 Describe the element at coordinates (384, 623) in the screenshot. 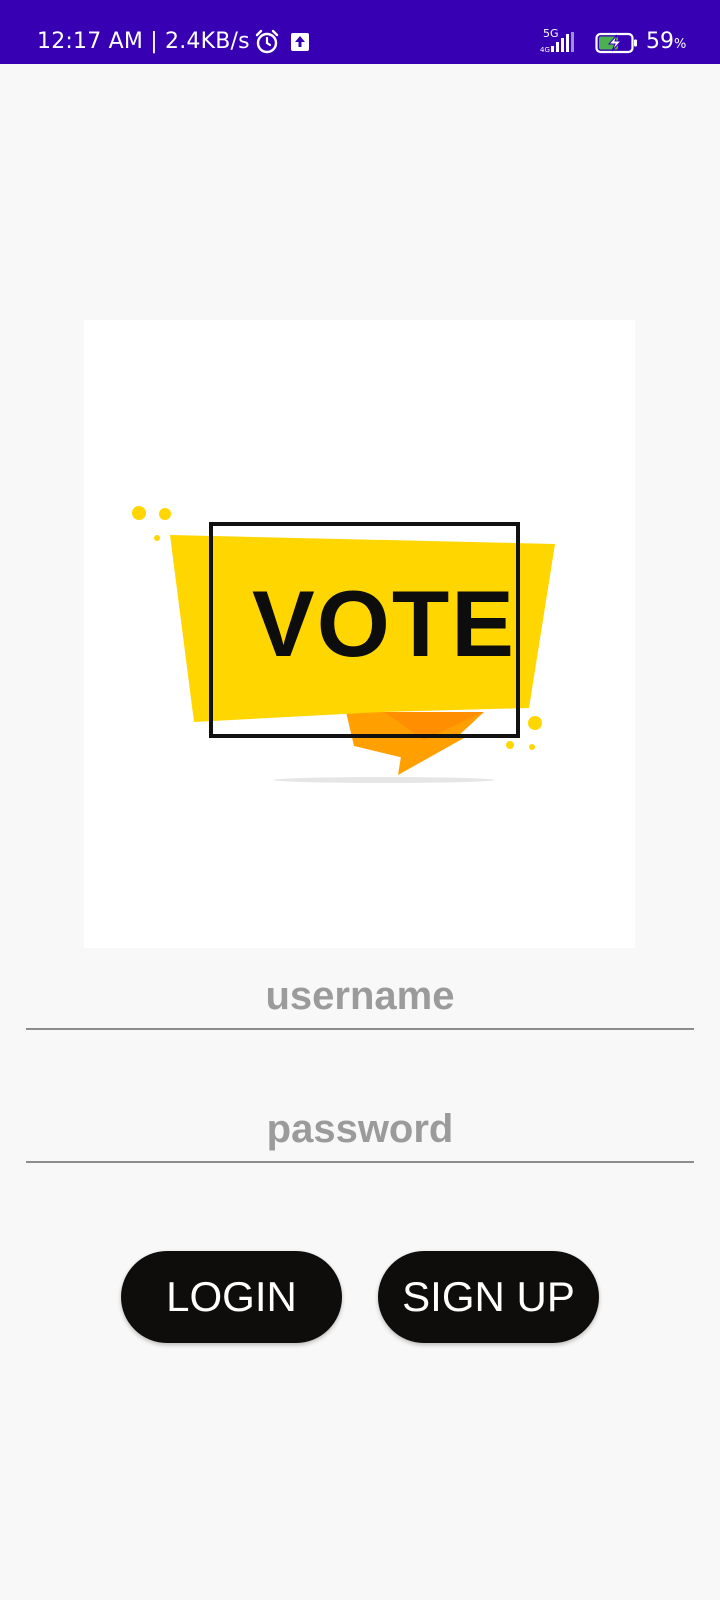

I see `vote-logo-text: VOTE` at that location.